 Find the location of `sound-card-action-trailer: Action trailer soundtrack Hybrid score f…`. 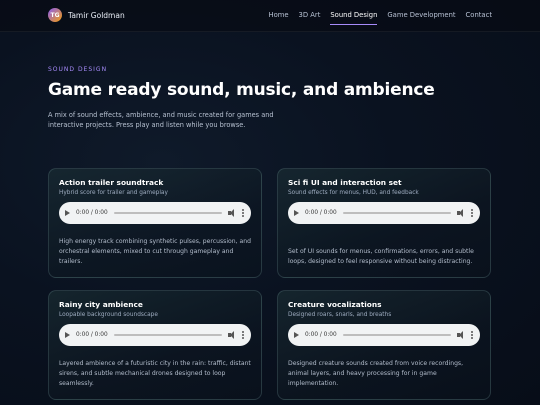

sound-card-action-trailer: Action trailer soundtrack Hybrid score f… is located at coordinates (155, 223).